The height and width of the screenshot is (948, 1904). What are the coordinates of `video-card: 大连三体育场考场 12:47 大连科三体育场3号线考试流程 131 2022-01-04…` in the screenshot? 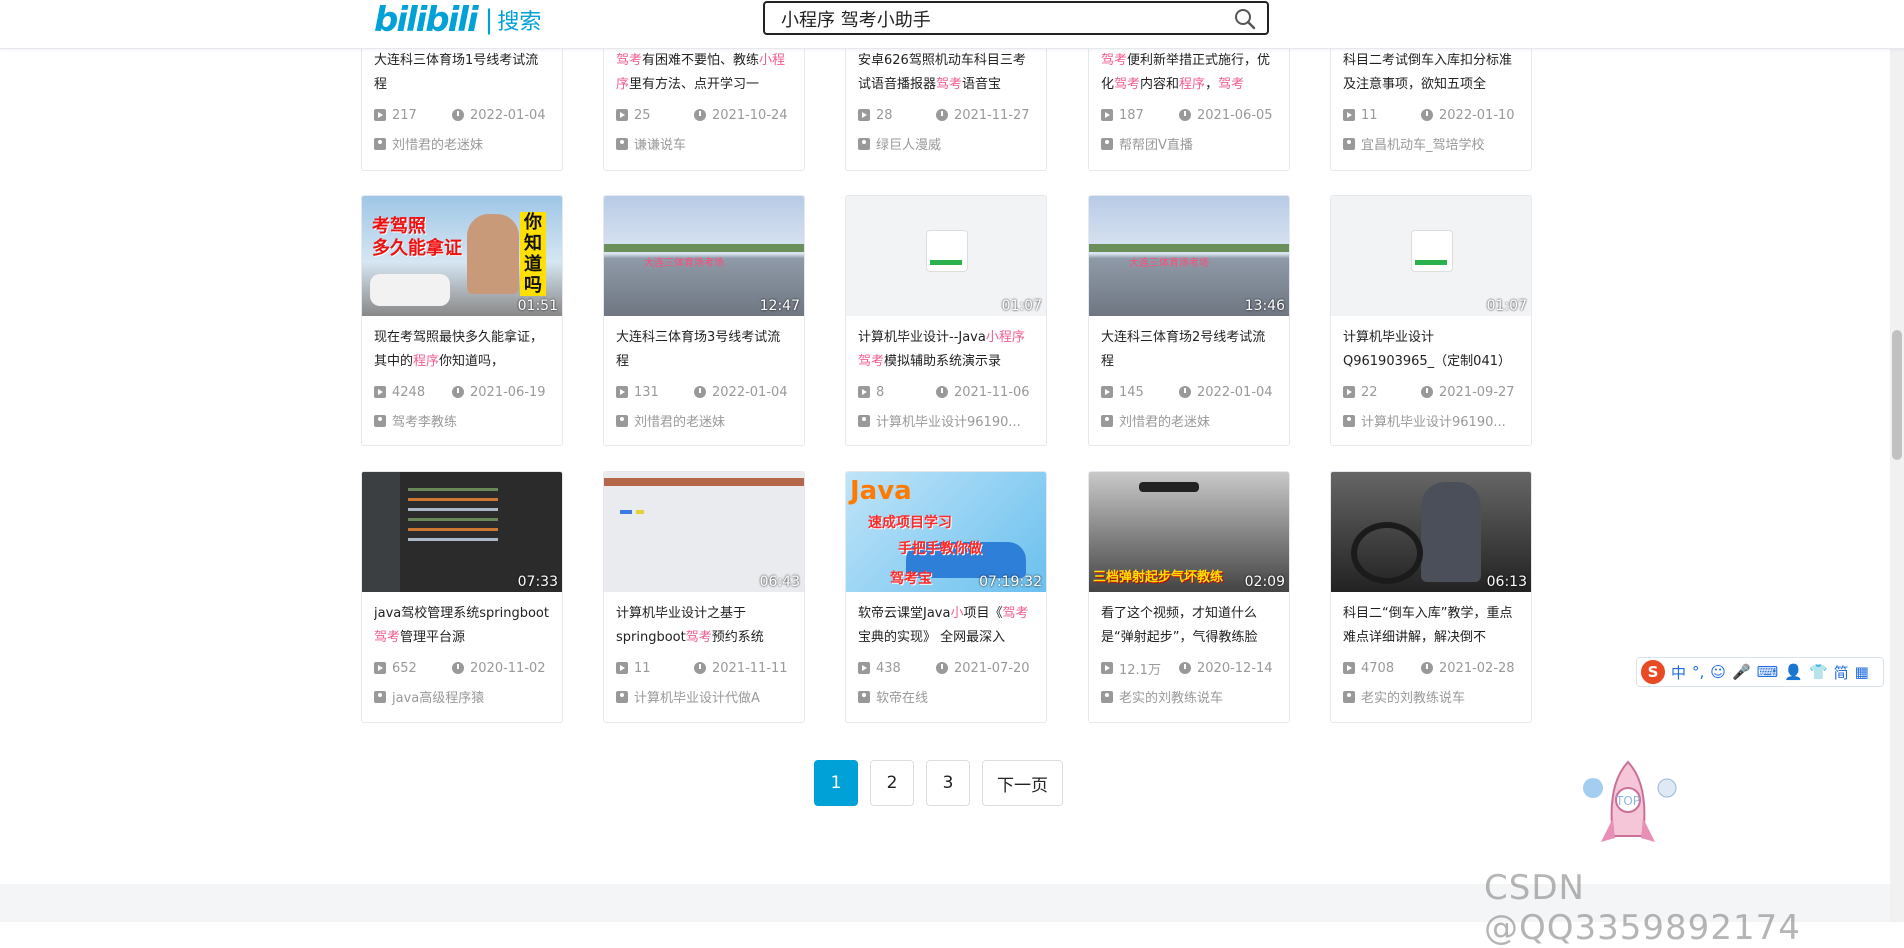 It's located at (704, 320).